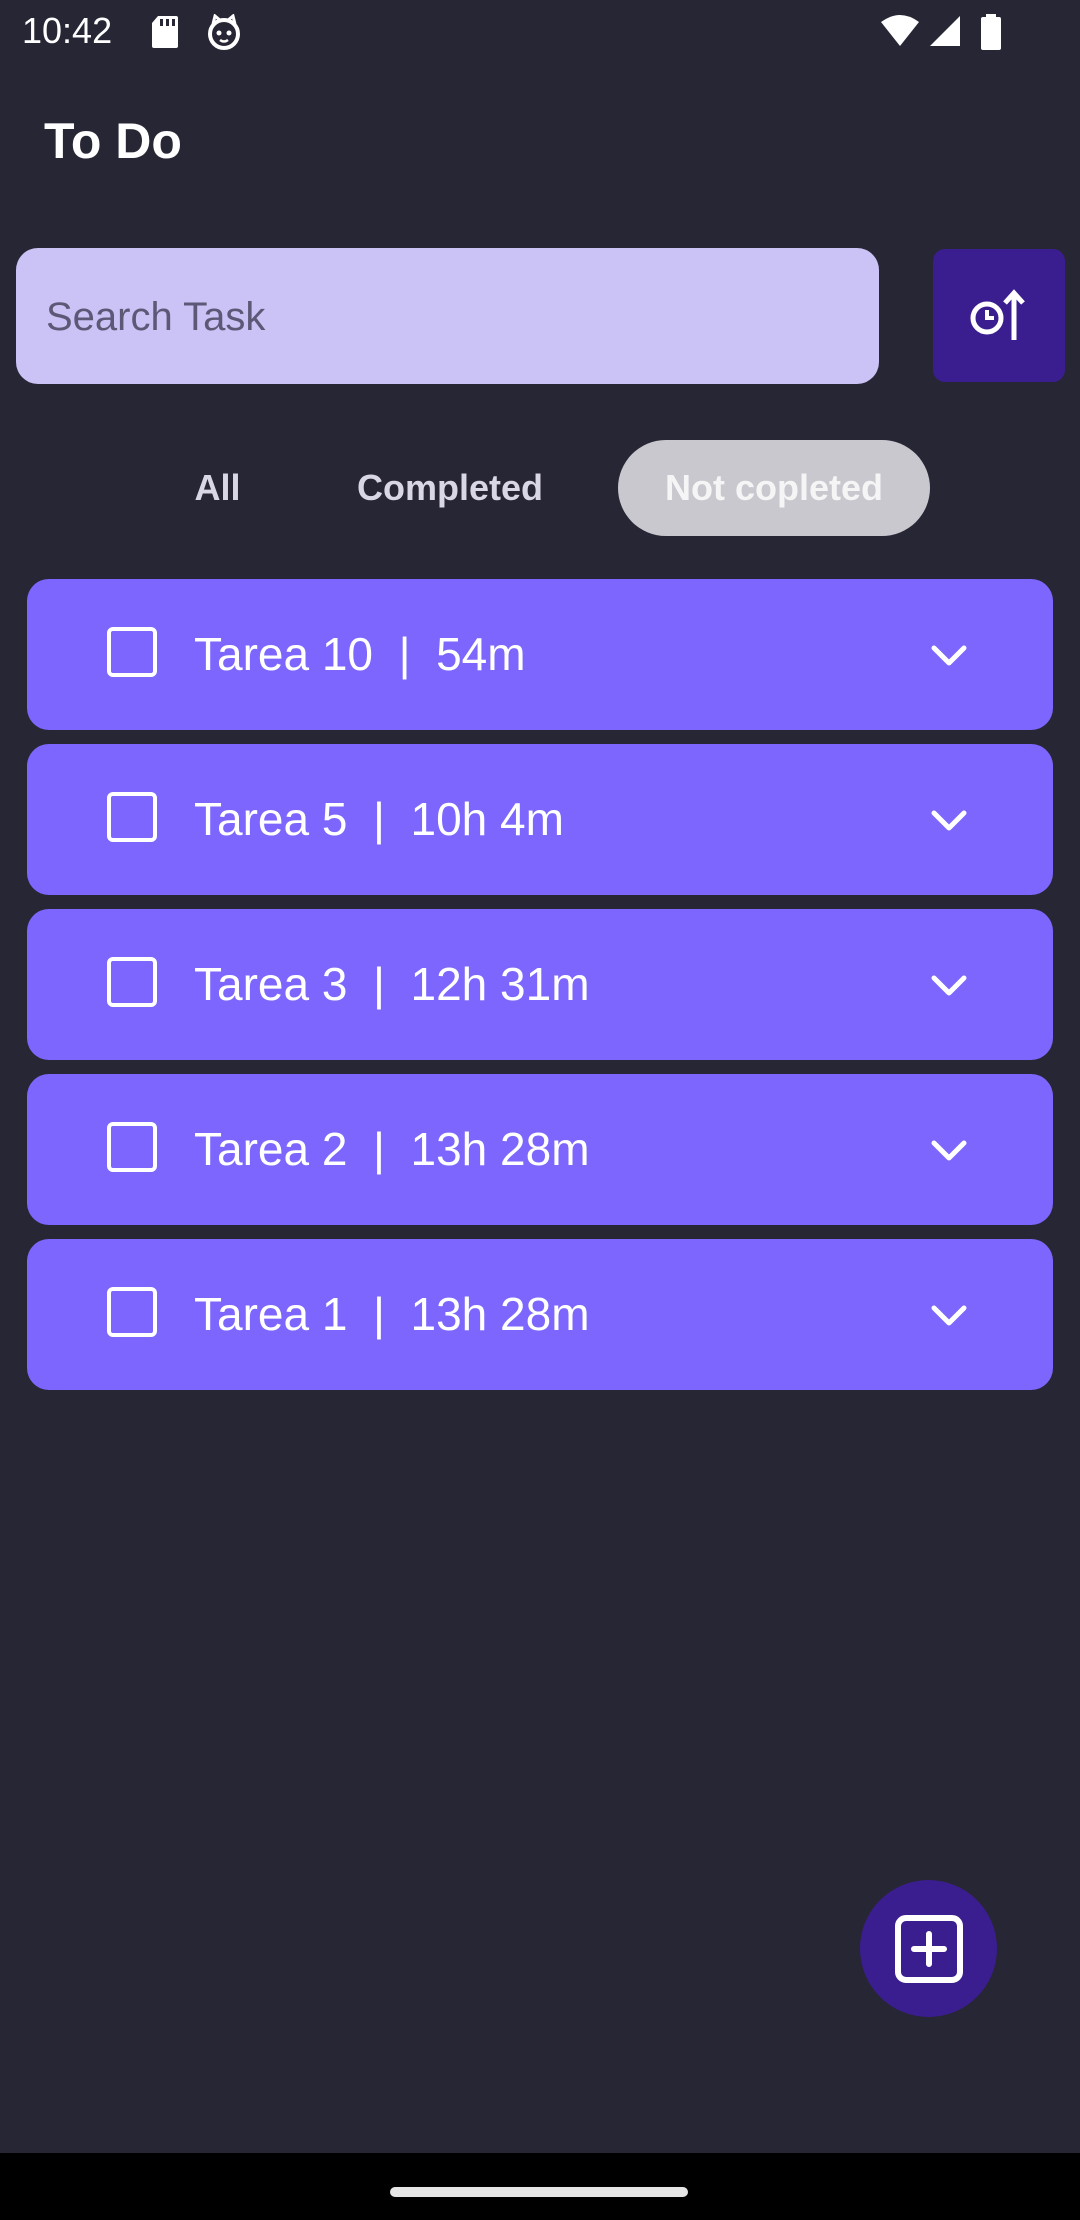  What do you see at coordinates (450, 488) in the screenshot?
I see `tab-completed: Completed` at bounding box center [450, 488].